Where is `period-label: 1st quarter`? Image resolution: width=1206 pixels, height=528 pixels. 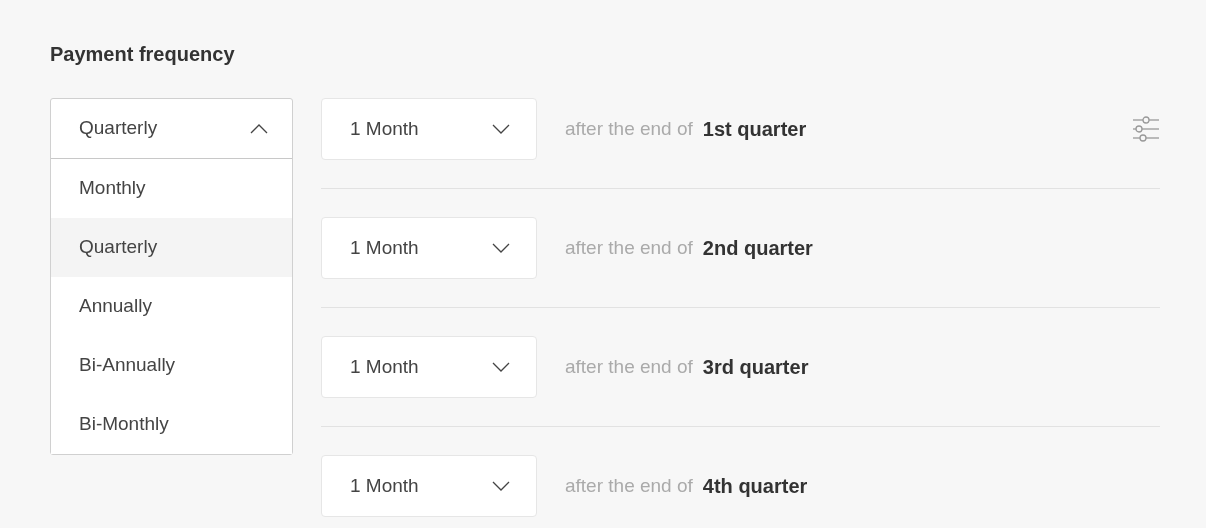
period-label: 1st quarter is located at coordinates (754, 129).